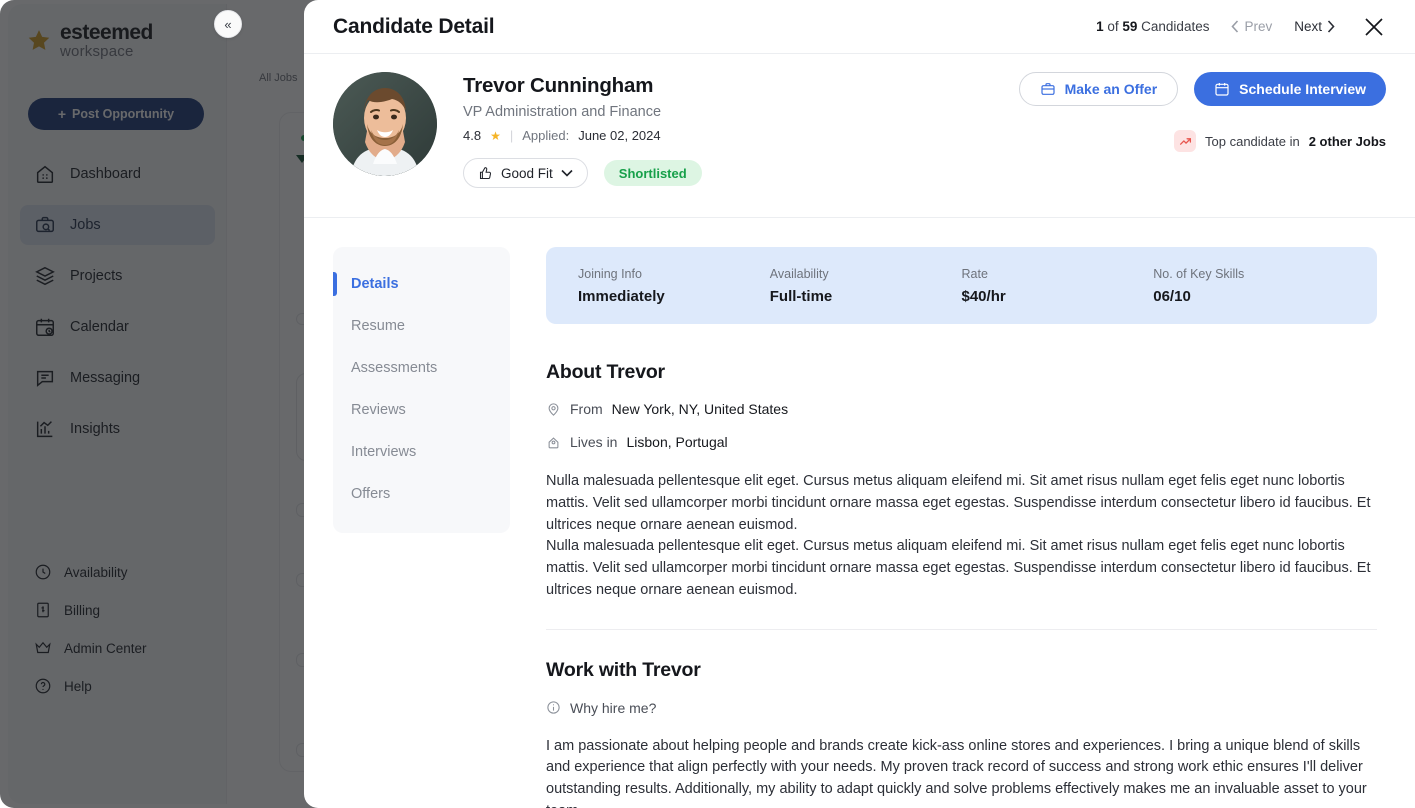 This screenshot has width=1415, height=808. I want to click on chevron-down-icon, so click(567, 173).